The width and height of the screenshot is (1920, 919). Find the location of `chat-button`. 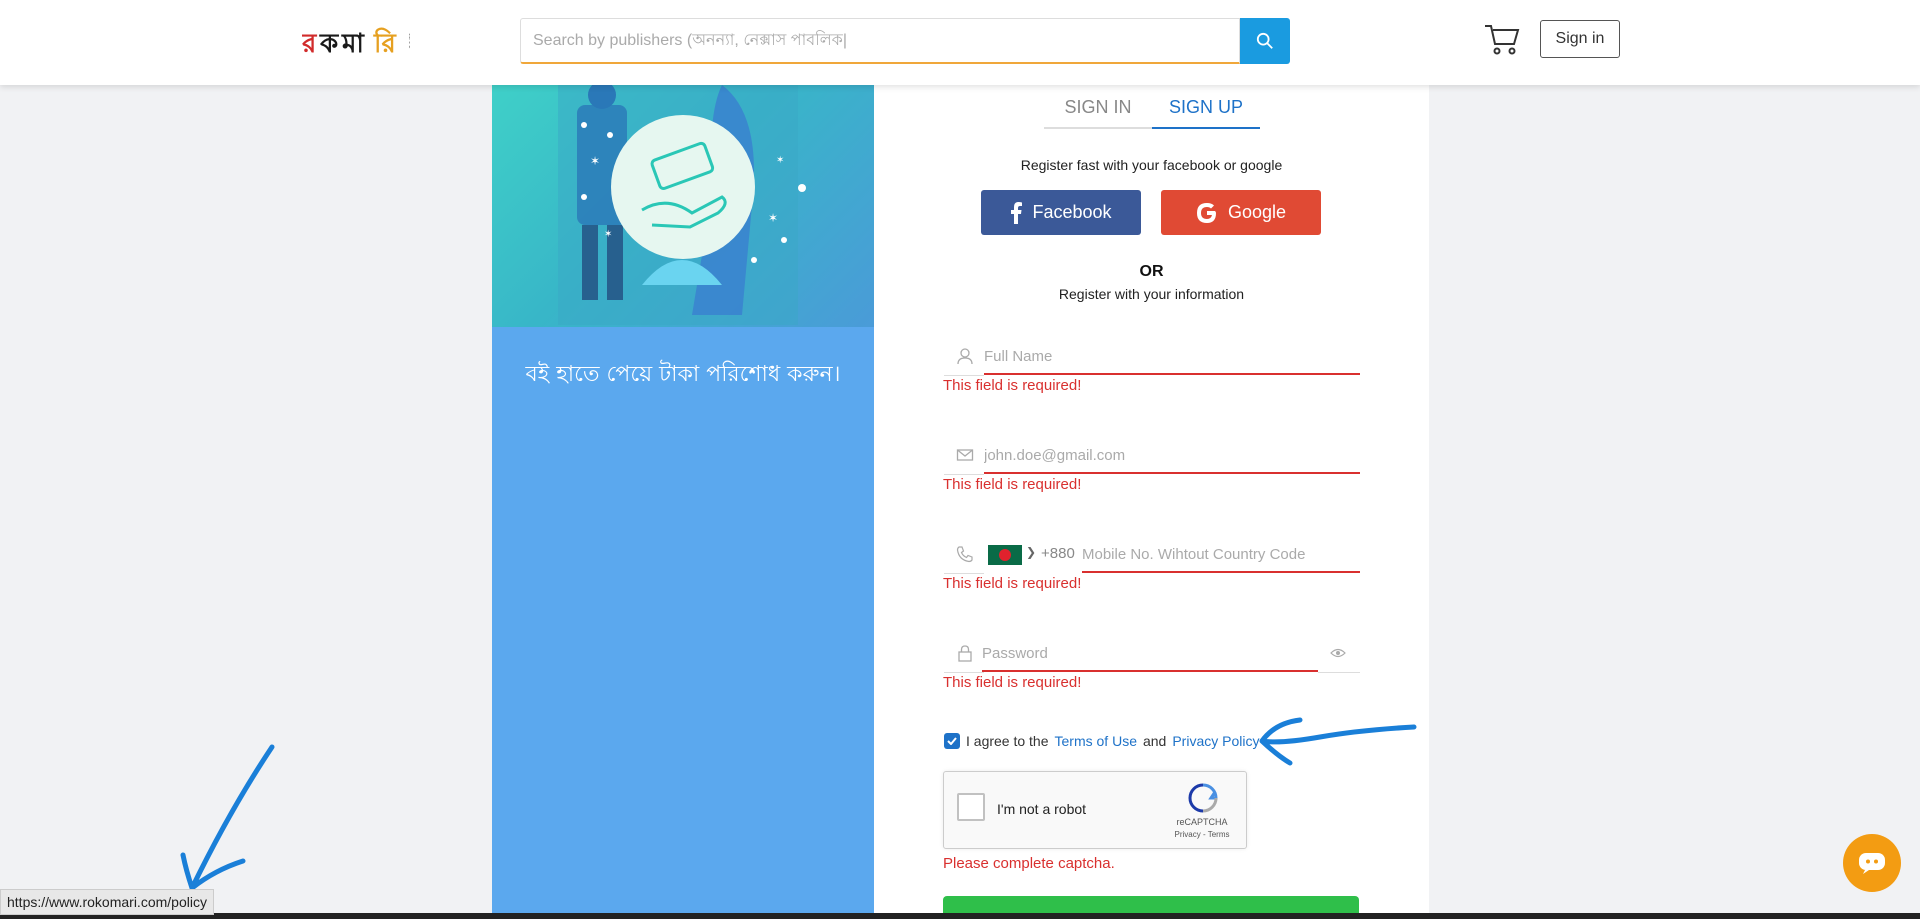

chat-button is located at coordinates (1872, 863).